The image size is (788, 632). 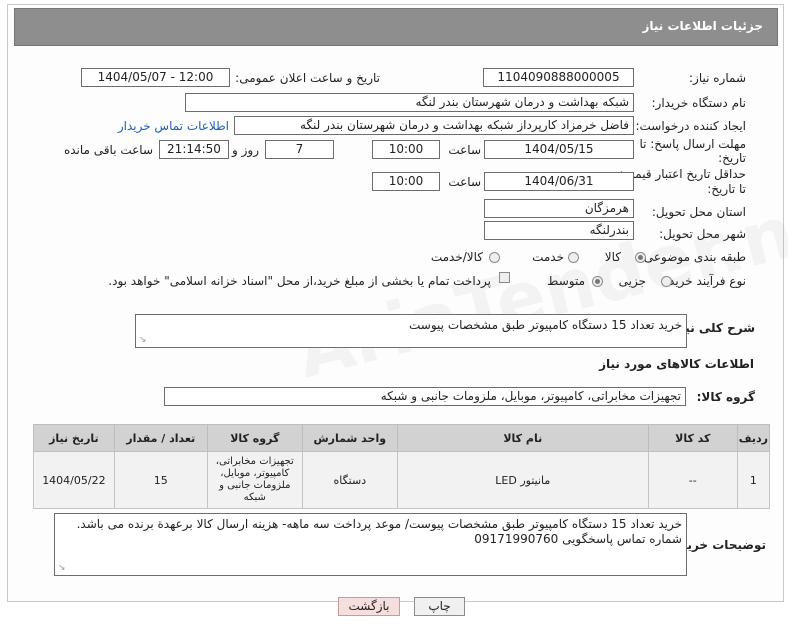 What do you see at coordinates (559, 149) in the screenshot?
I see `reply-date-field: 1404/05/15` at bounding box center [559, 149].